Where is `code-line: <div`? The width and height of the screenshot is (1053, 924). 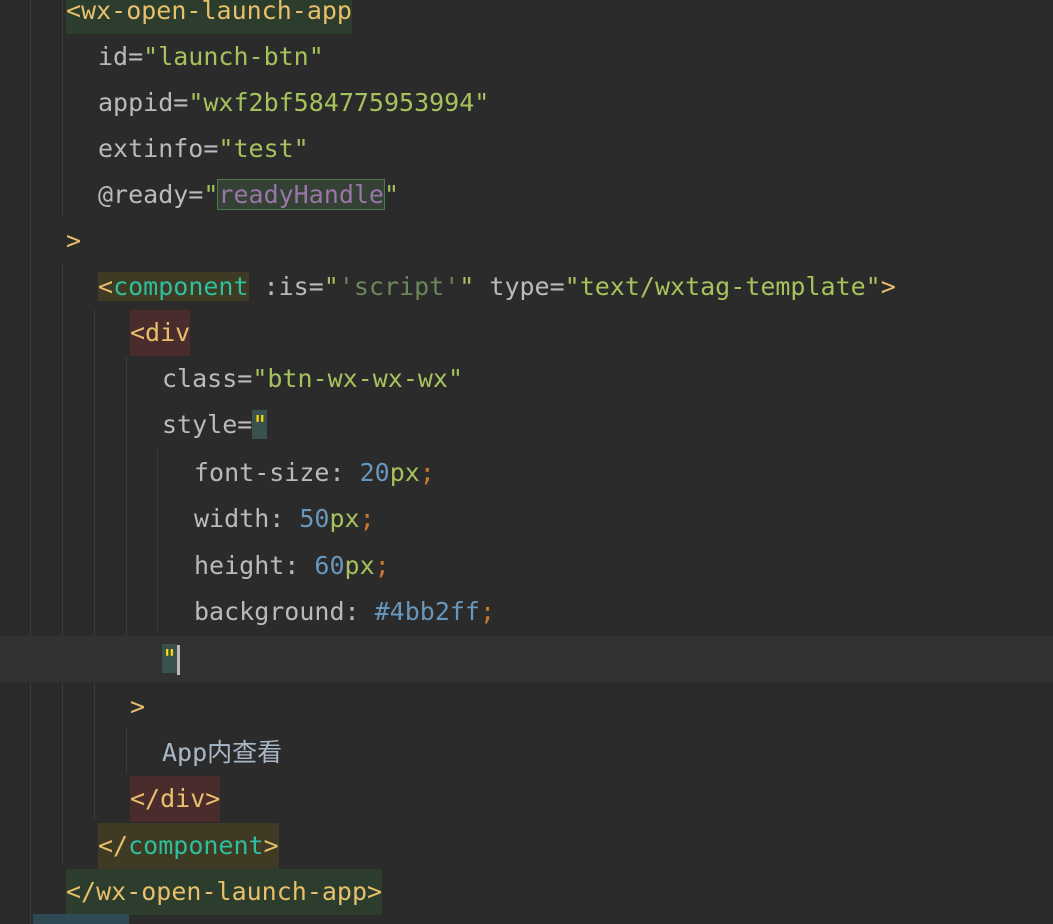
code-line: <div is located at coordinates (526, 333).